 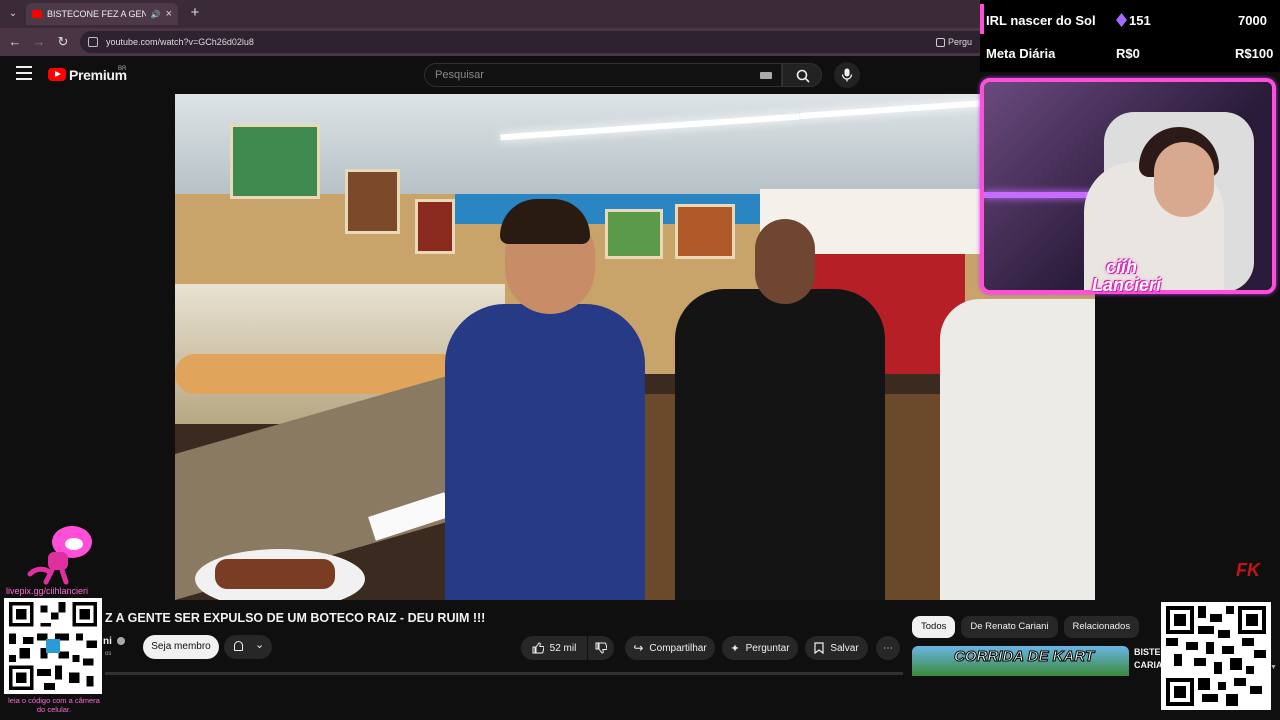 I want to click on goal-target: 7000, so click(x=1252, y=20).